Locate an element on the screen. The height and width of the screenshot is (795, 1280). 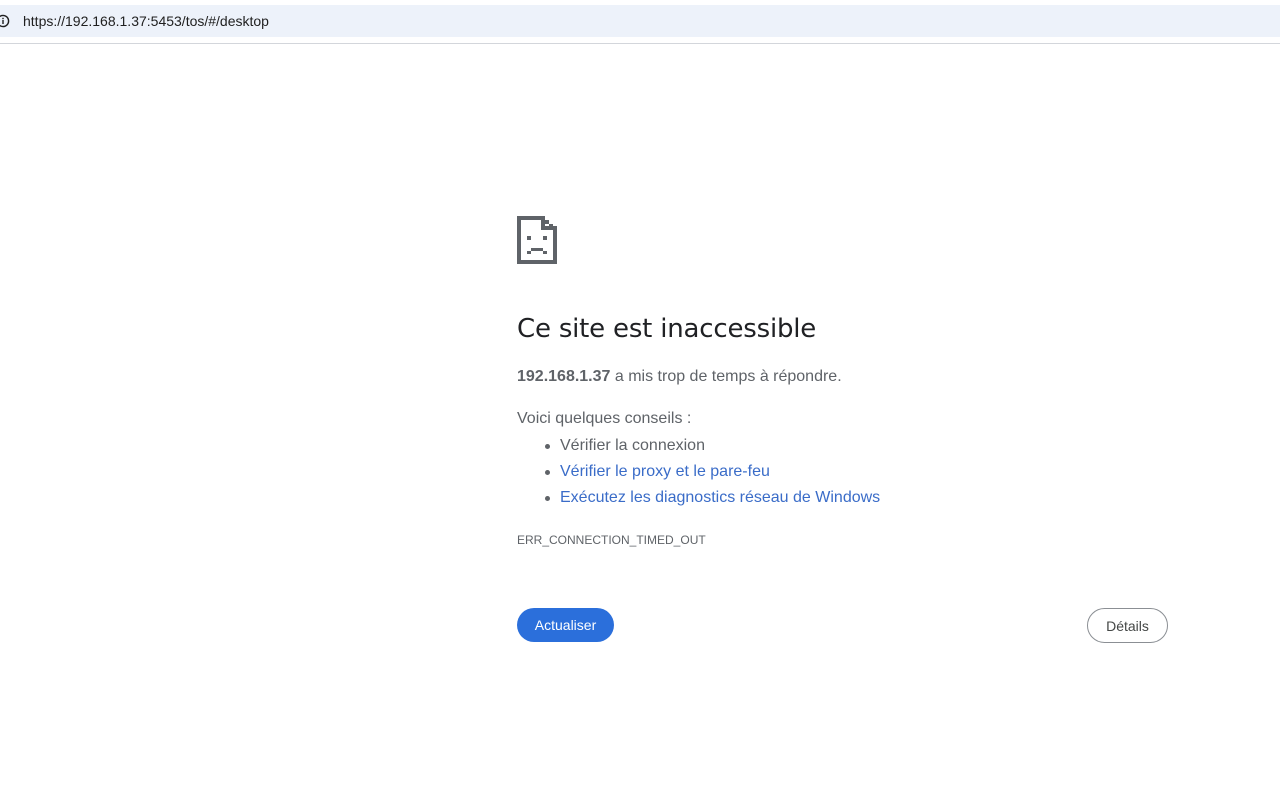
page-title: Ce site est inaccessible is located at coordinates (667, 329).